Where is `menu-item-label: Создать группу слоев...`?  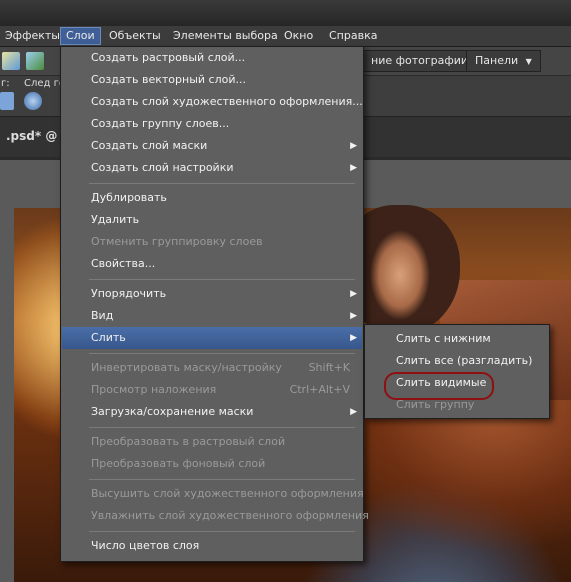 menu-item-label: Создать группу слоев... is located at coordinates (160, 123).